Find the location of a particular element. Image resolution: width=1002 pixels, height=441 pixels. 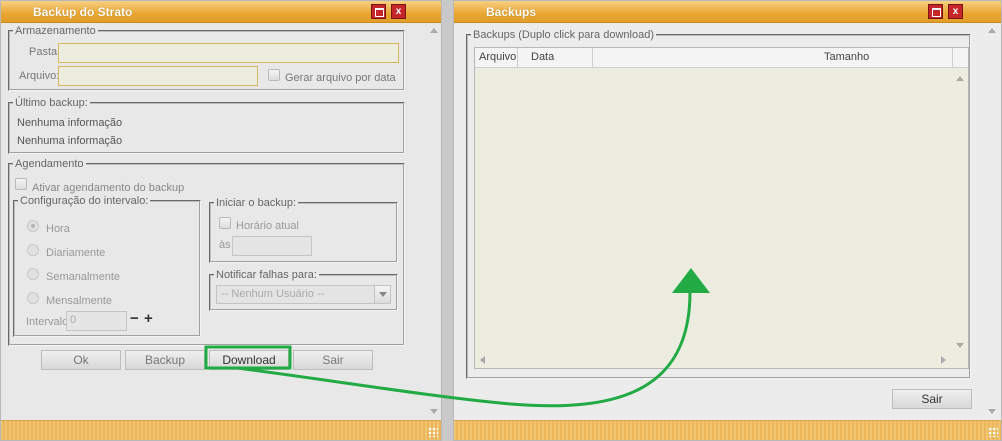

backups-table-header: Arquivo Data Tamanho is located at coordinates (721, 58).